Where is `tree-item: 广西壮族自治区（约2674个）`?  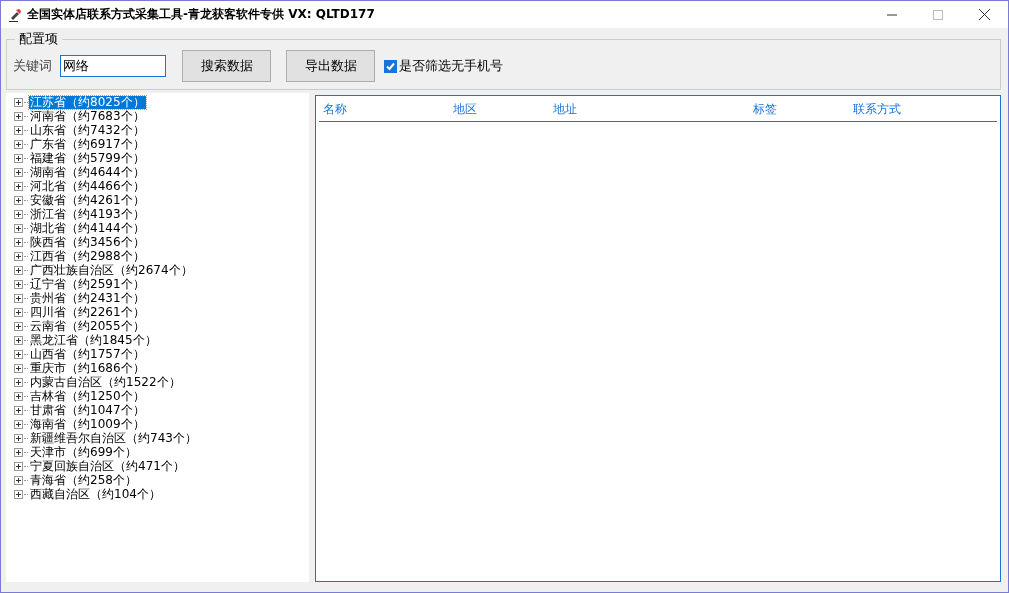
tree-item: 广西壮族自治区（约2674个） is located at coordinates (111, 270).